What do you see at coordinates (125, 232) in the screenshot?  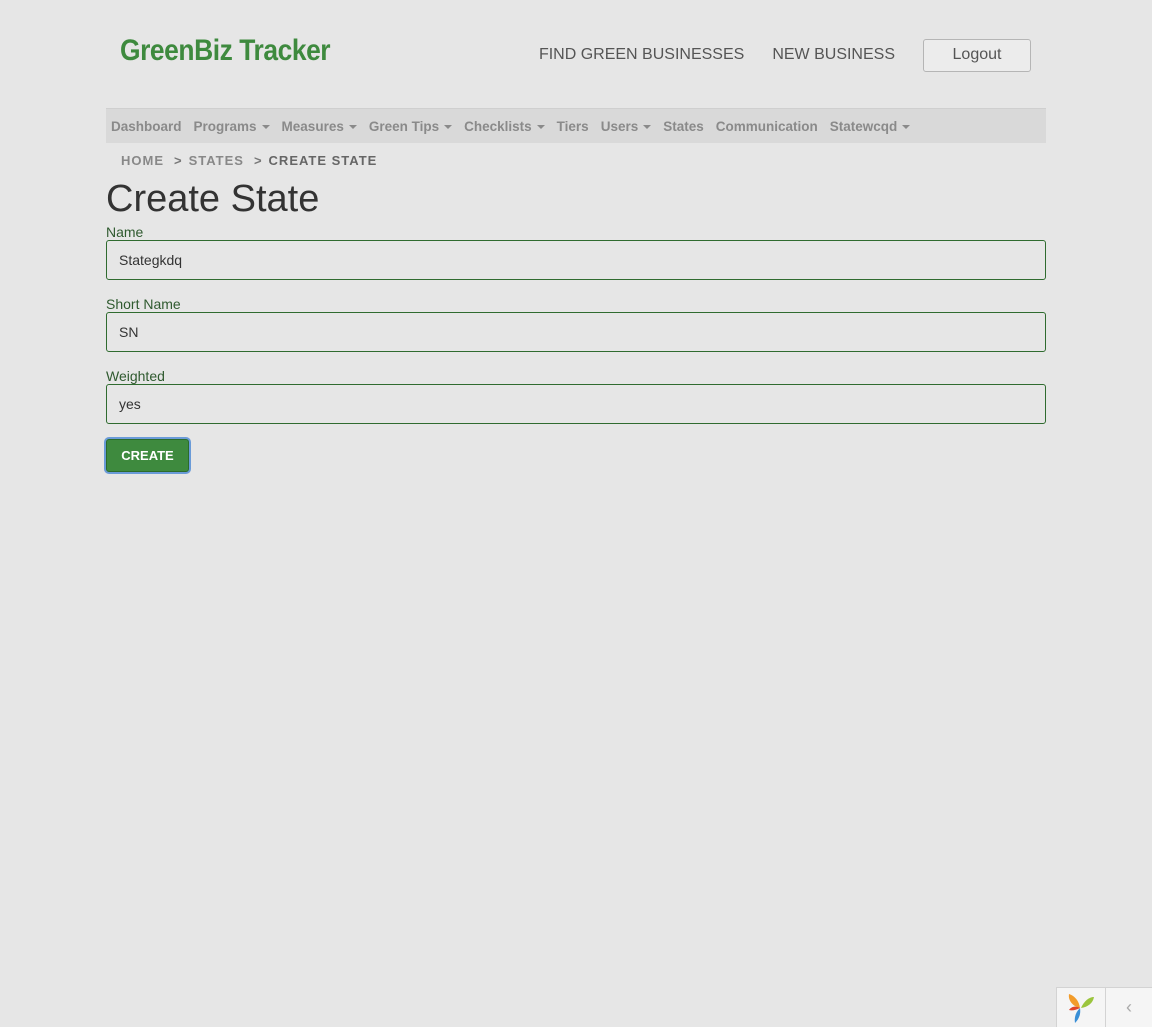 I see `name-label: Name` at bounding box center [125, 232].